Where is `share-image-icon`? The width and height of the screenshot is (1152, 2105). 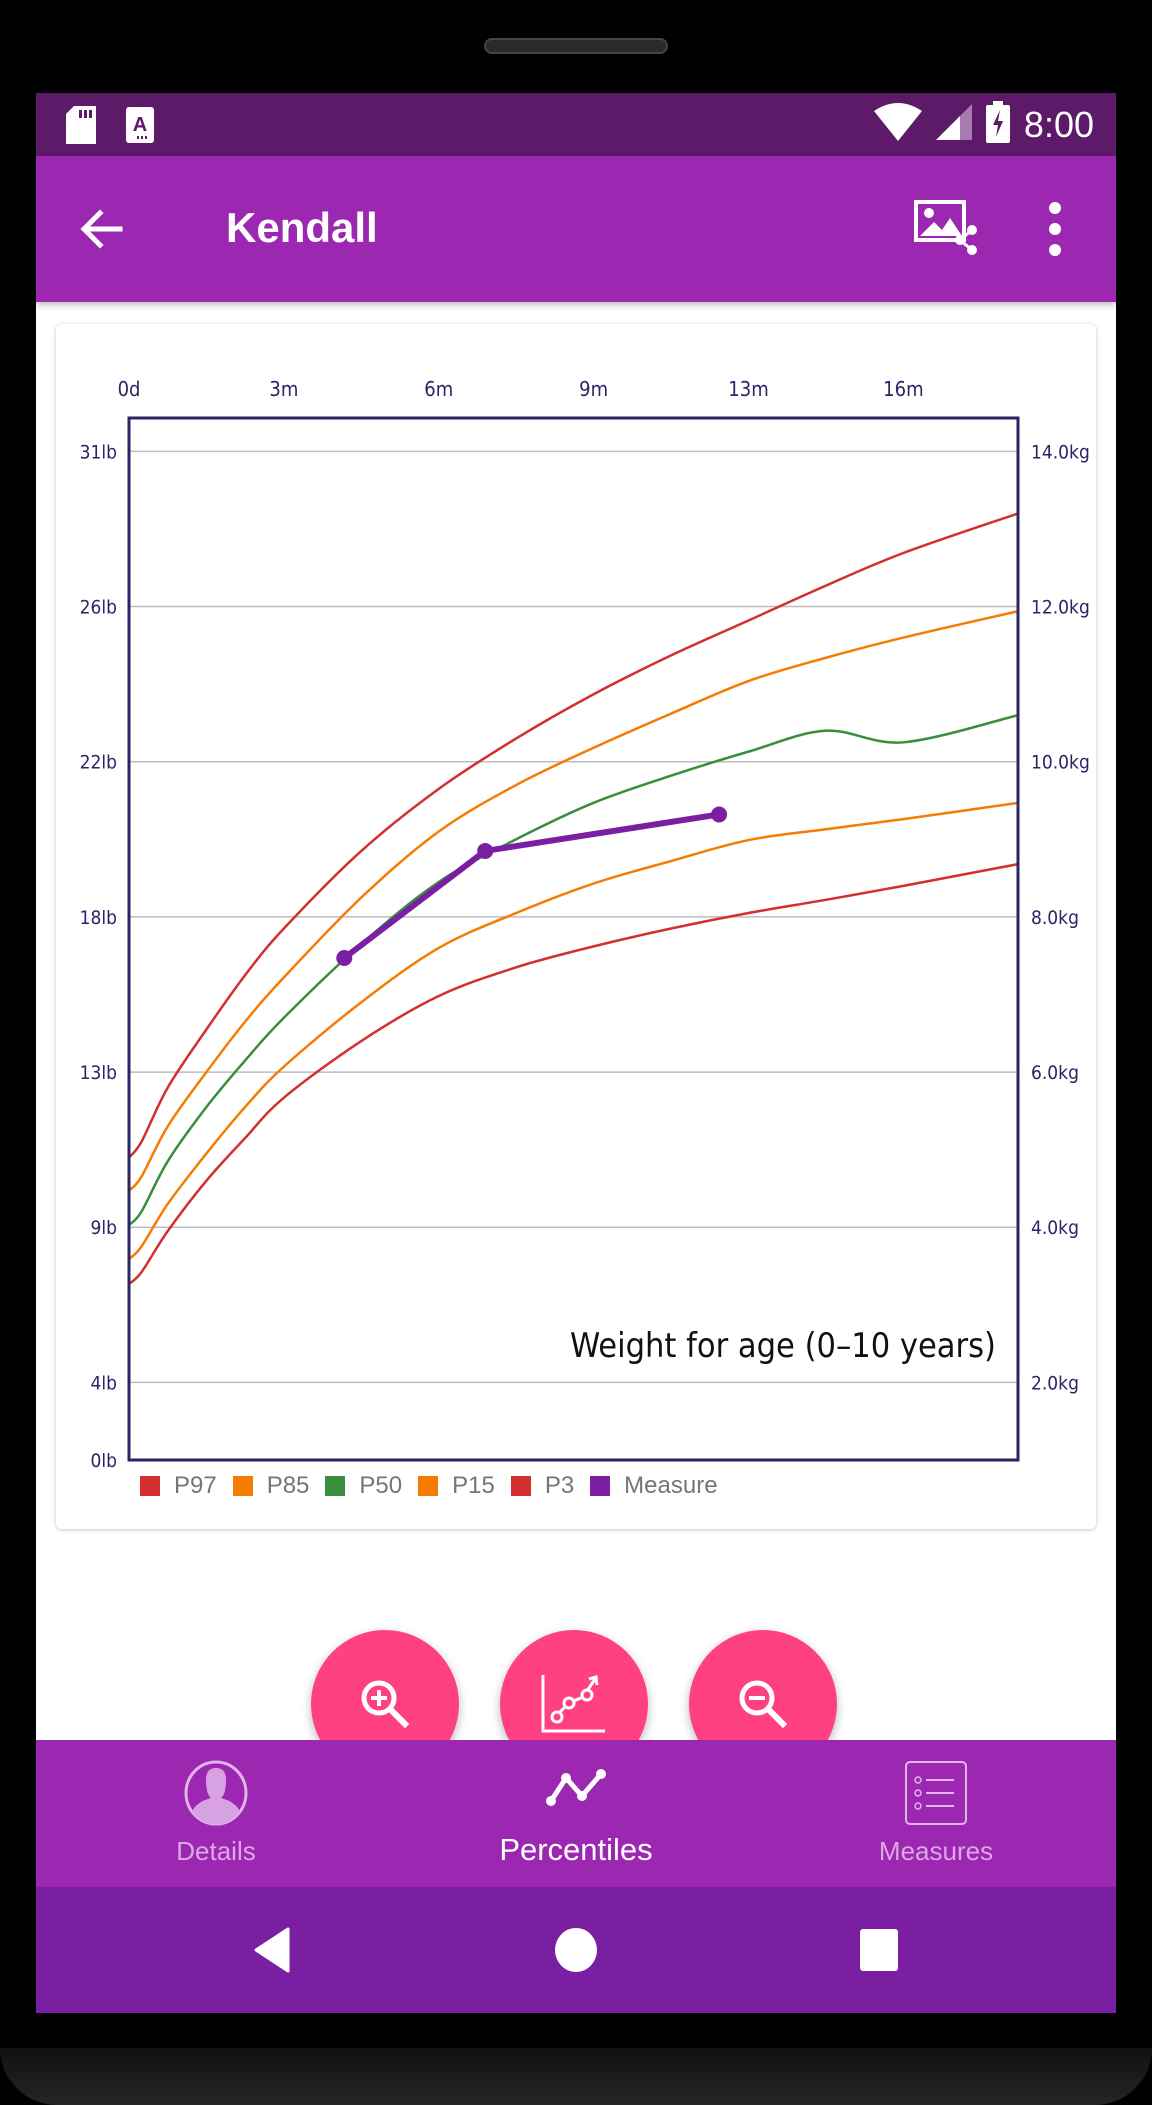
share-image-icon is located at coordinates (945, 227).